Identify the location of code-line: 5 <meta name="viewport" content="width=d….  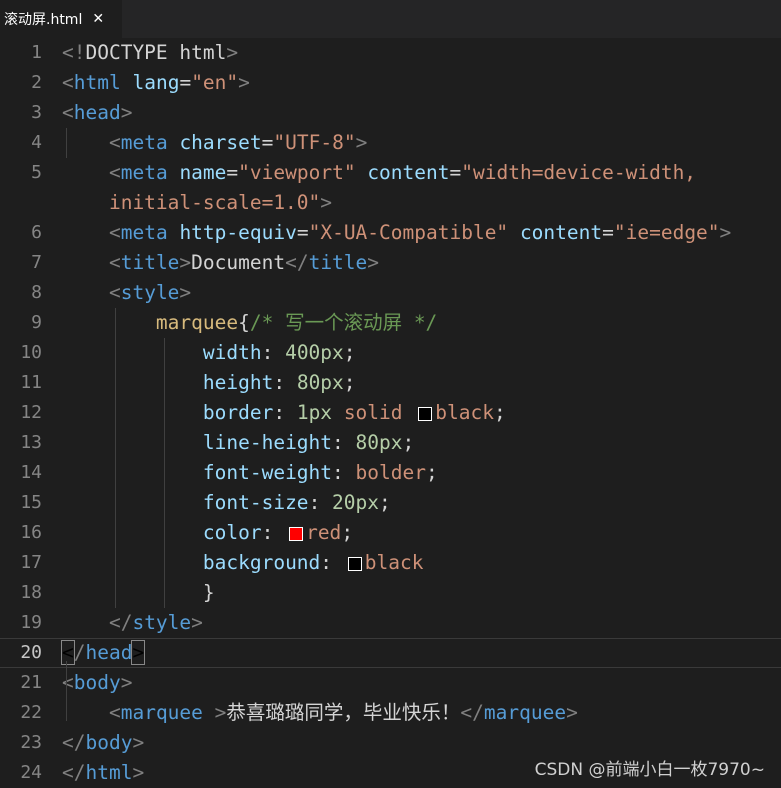
(390, 173).